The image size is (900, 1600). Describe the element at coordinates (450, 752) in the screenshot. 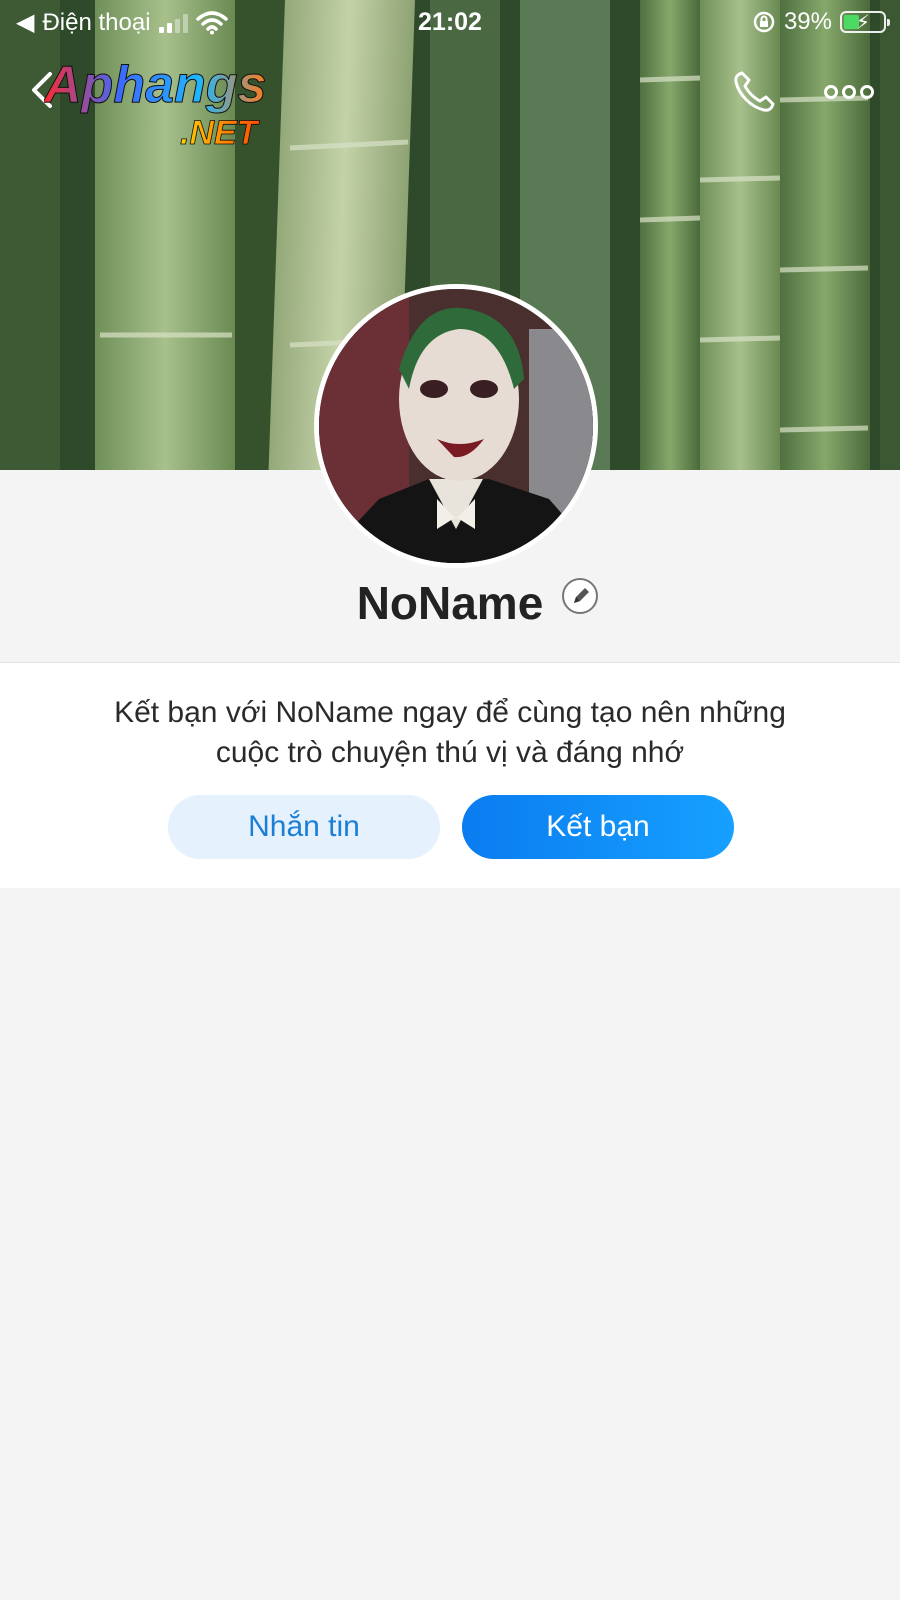

I see `invite-line-2: cuộc trò chuyện thú vị và đáng nhớ` at that location.